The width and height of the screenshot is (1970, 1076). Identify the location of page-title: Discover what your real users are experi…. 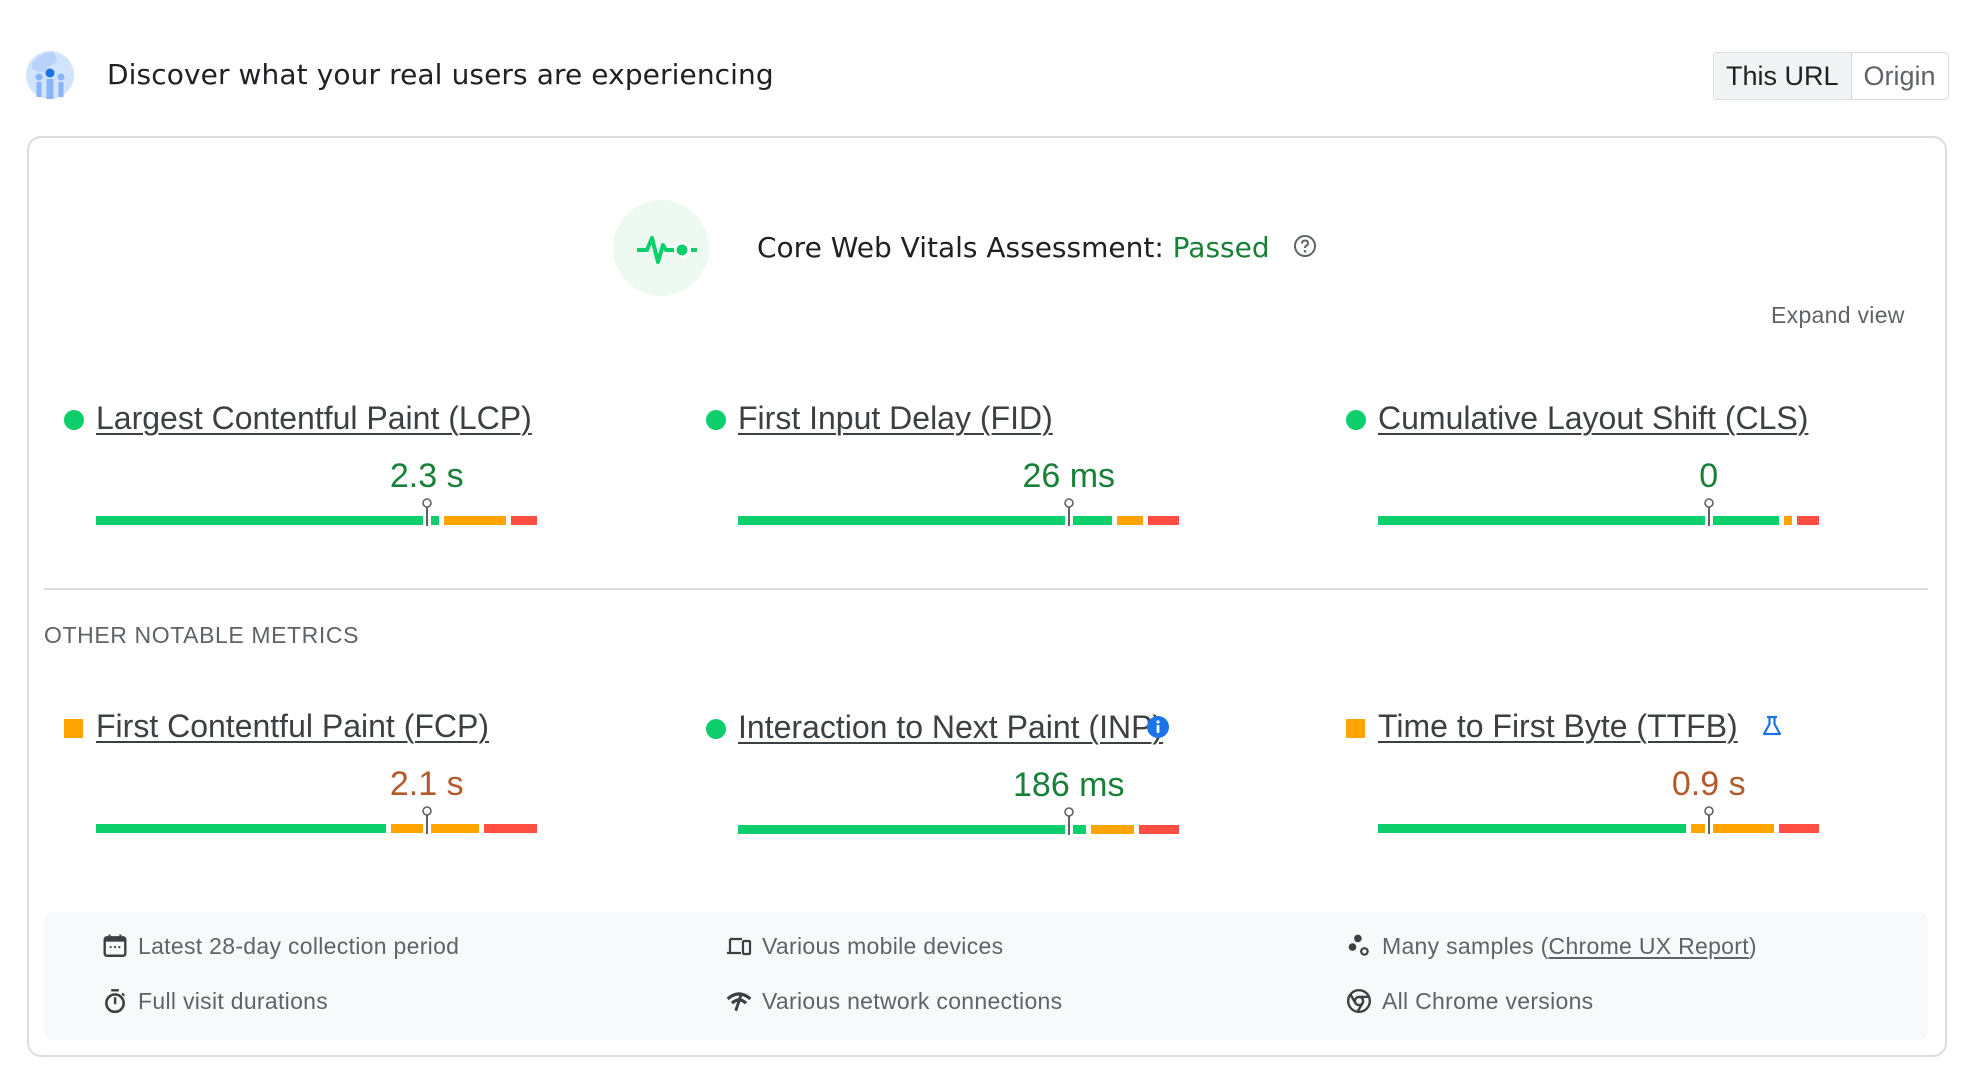
(440, 74).